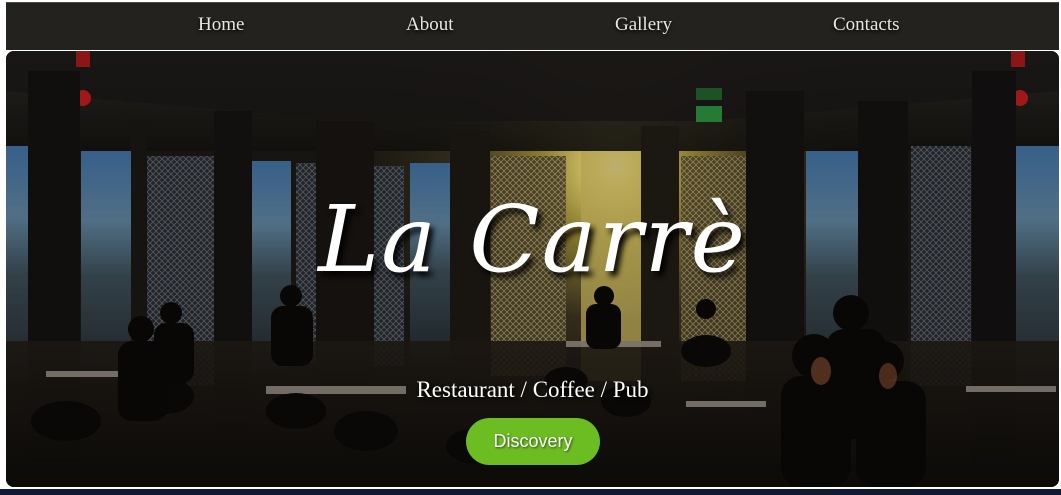 This screenshot has width=1061, height=495. Describe the element at coordinates (430, 25) in the screenshot. I see `nav-link-about: About` at that location.